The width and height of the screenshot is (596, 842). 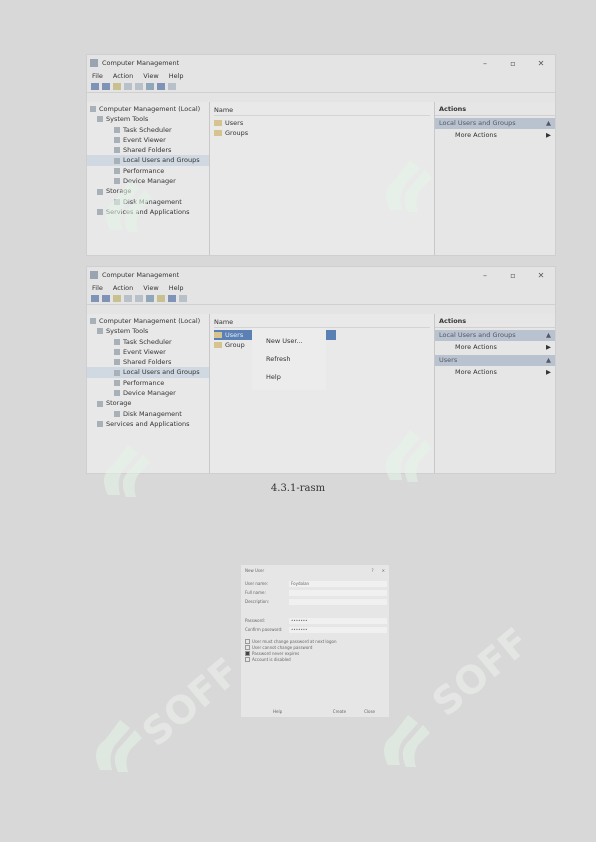 What do you see at coordinates (93, 109) in the screenshot?
I see `computer-icon` at bounding box center [93, 109].